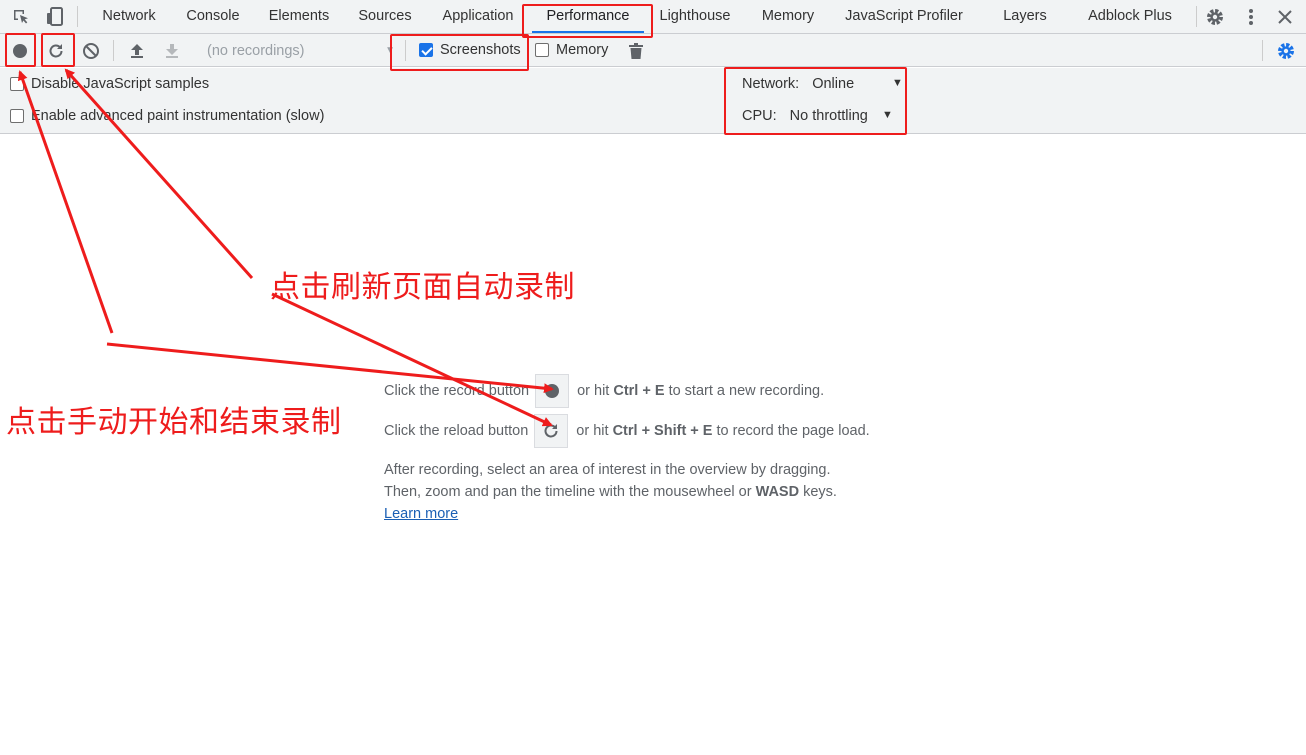 The image size is (1306, 755). I want to click on landing-after-suffix: keys., so click(820, 492).